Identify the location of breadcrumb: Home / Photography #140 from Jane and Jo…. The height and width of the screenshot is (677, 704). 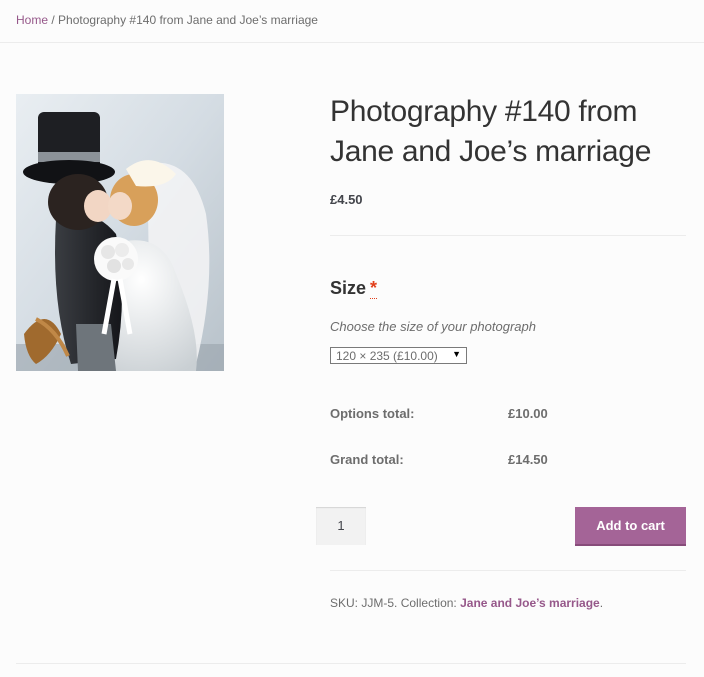
(167, 20).